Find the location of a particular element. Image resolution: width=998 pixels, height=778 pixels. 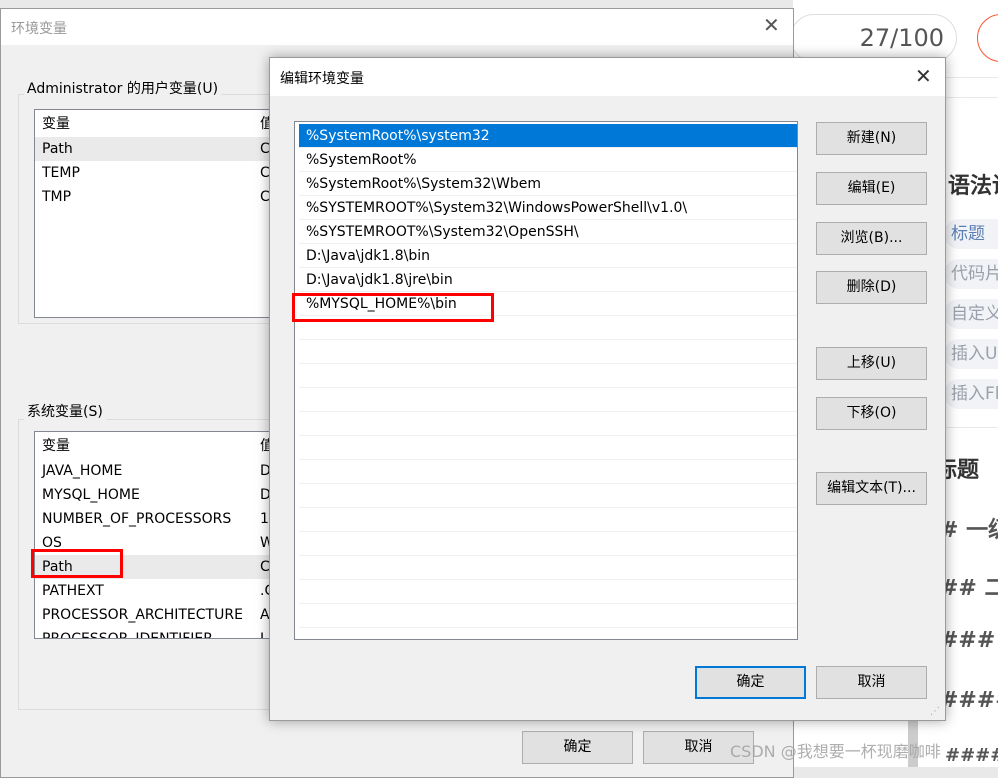

md-line-1: # 一级 is located at coordinates (969, 530).